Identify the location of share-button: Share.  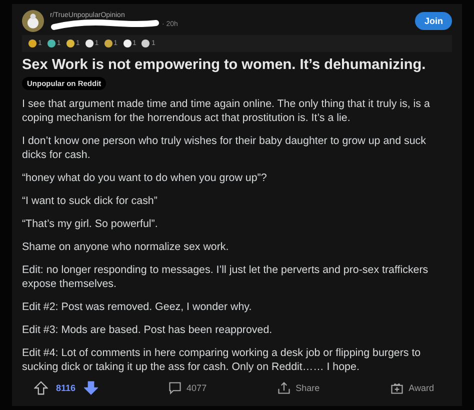
(298, 388).